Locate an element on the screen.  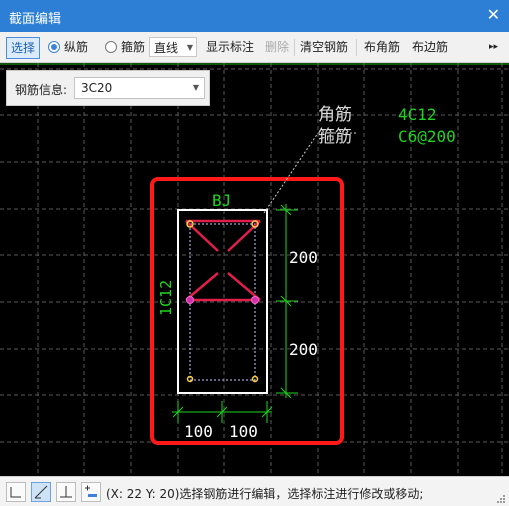
more-icon: ▸▸ is located at coordinates (493, 47).